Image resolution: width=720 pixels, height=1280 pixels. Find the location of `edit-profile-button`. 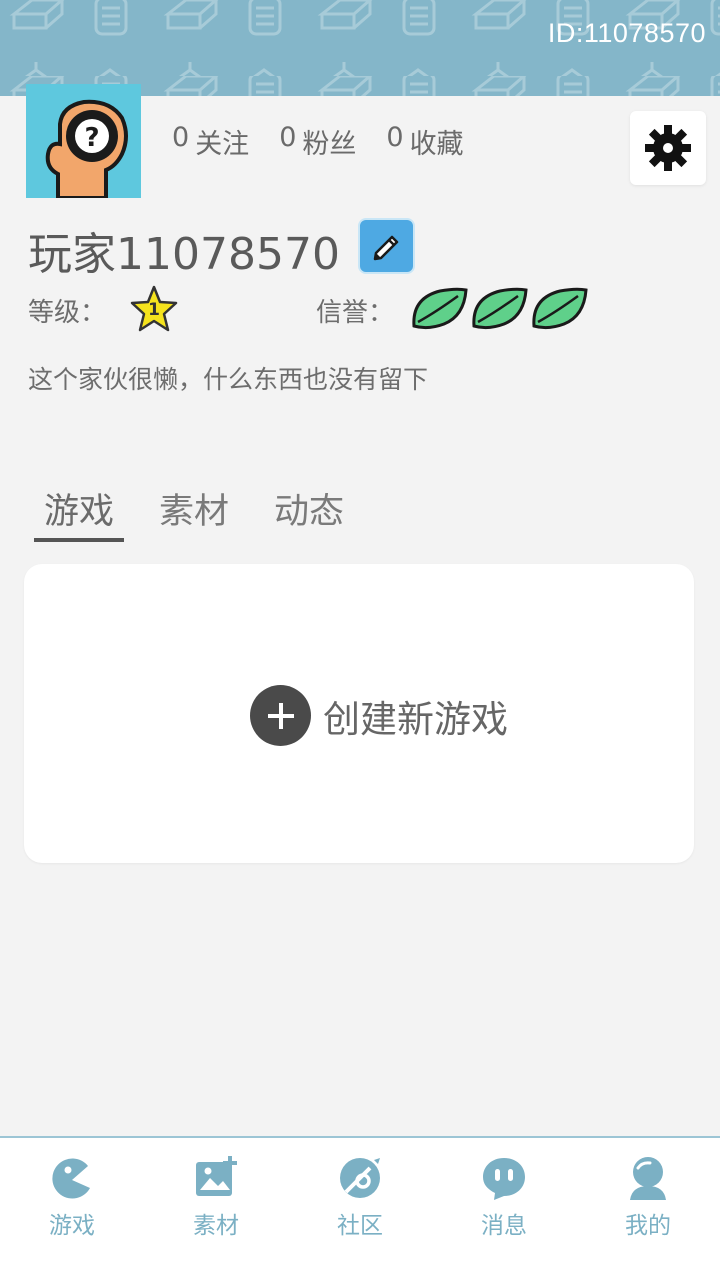

edit-profile-button is located at coordinates (386, 246).